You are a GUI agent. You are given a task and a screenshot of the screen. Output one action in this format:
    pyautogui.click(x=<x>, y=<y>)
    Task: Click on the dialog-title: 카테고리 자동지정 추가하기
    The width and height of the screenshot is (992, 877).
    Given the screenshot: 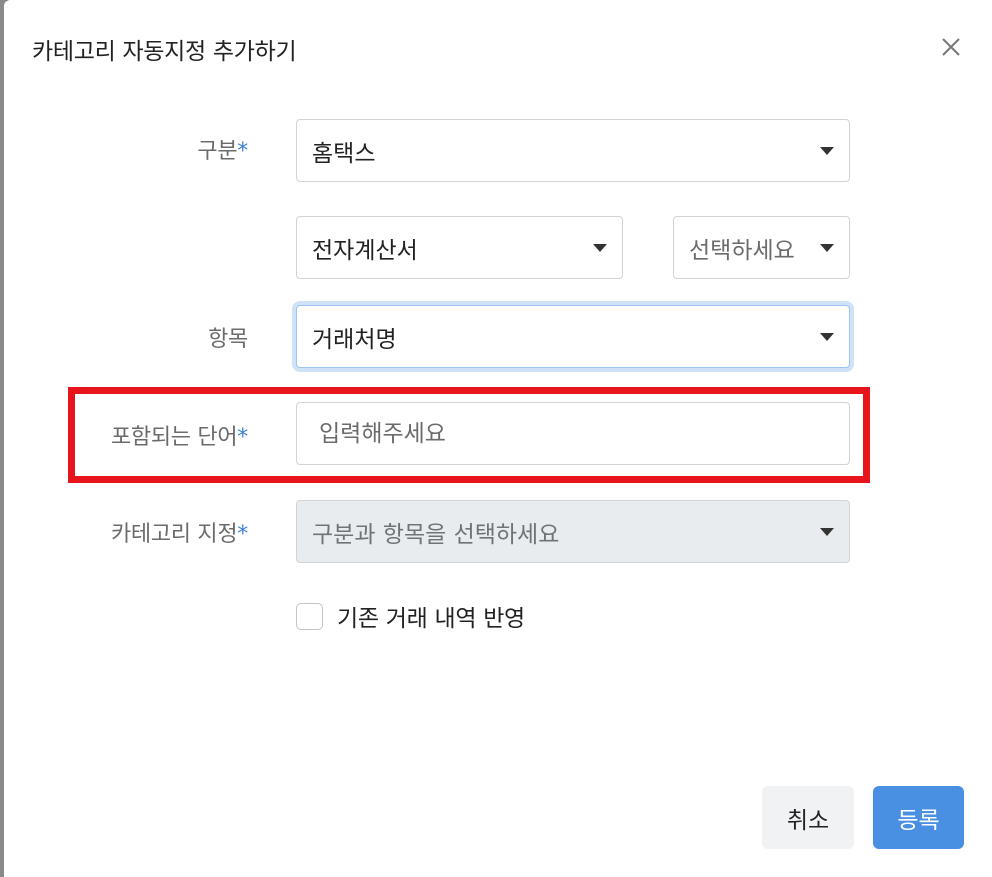 What is the action you would take?
    pyautogui.click(x=164, y=52)
    